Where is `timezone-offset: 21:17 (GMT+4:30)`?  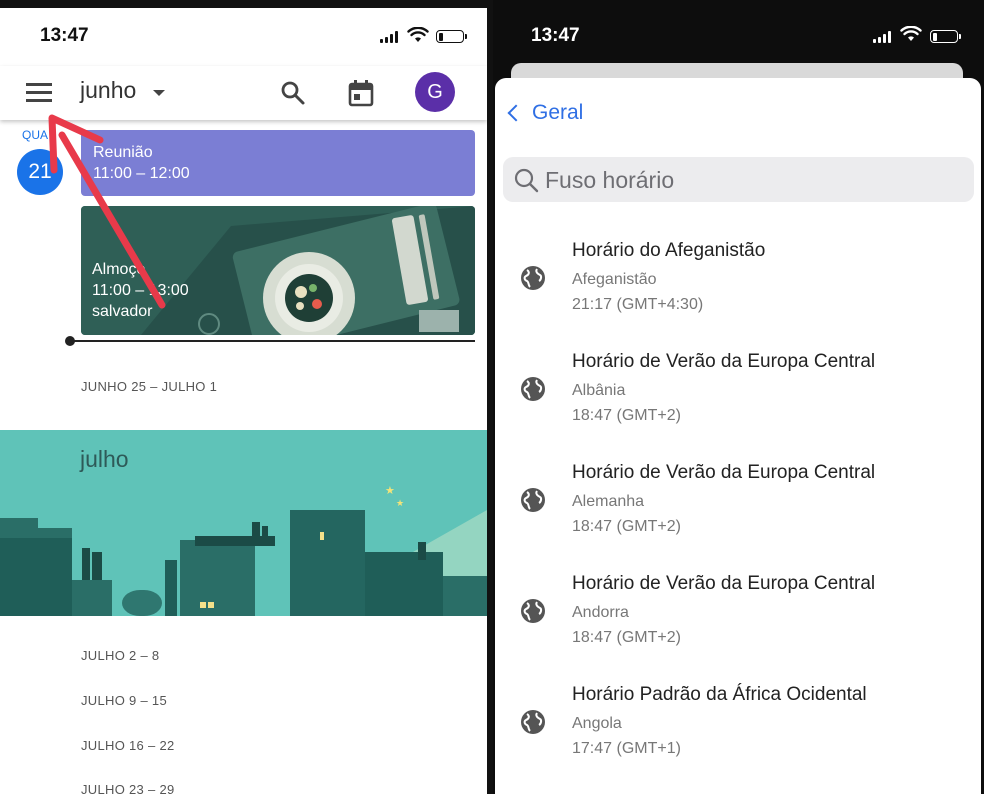
timezone-offset: 21:17 (GMT+4:30) is located at coordinates (638, 304).